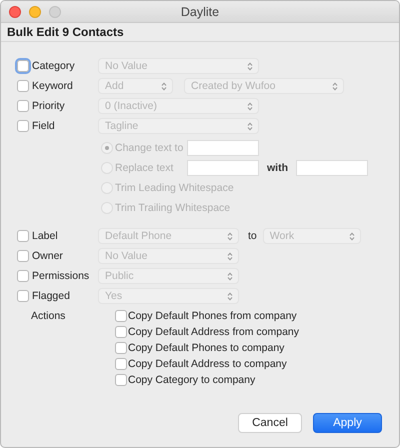  Describe the element at coordinates (15, 12) in the screenshot. I see `close-button` at that location.